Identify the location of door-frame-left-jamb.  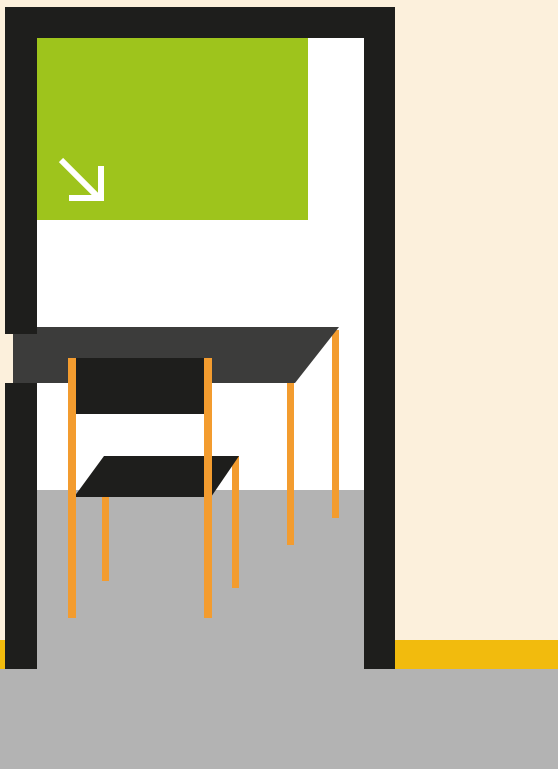
(21, 170).